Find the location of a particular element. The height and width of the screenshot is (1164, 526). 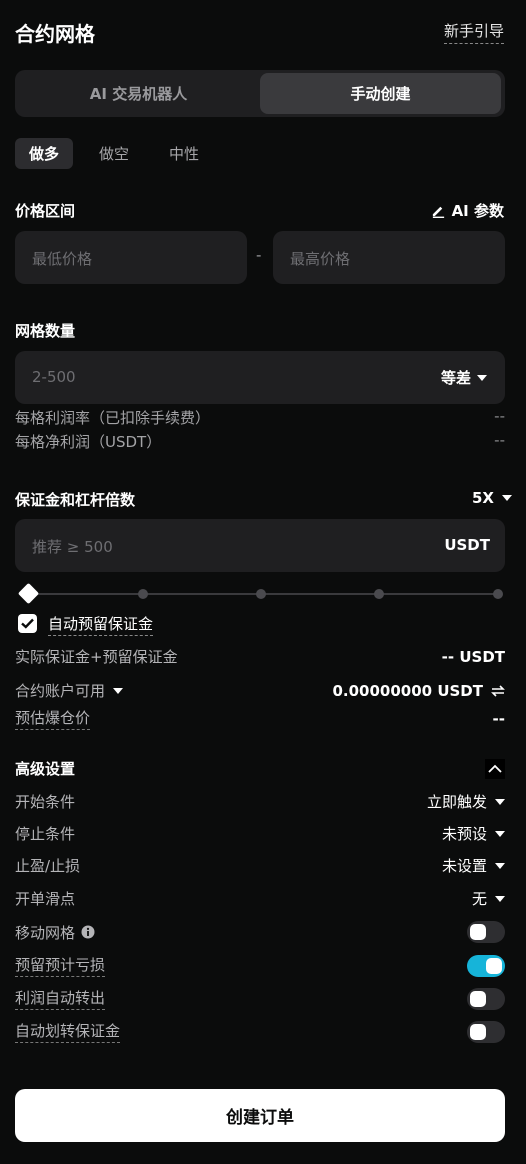

auto-margin-row: 自动划转保证金 is located at coordinates (260, 1031).